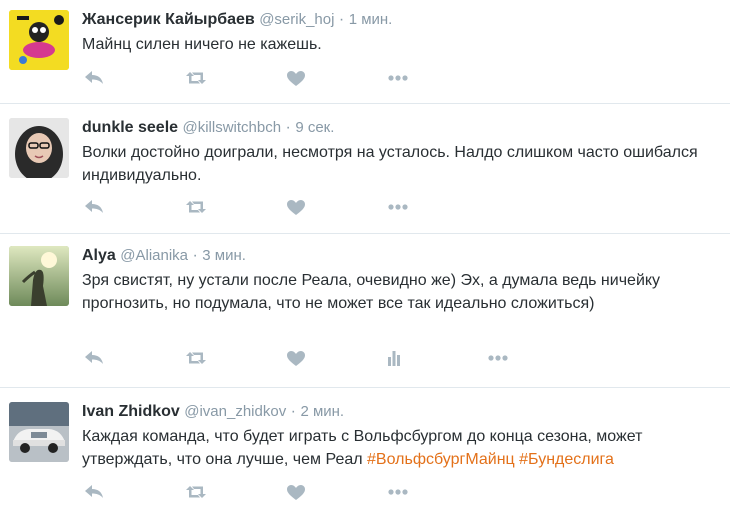  I want to click on tweet-author-handle: @Alianika, so click(154, 255).